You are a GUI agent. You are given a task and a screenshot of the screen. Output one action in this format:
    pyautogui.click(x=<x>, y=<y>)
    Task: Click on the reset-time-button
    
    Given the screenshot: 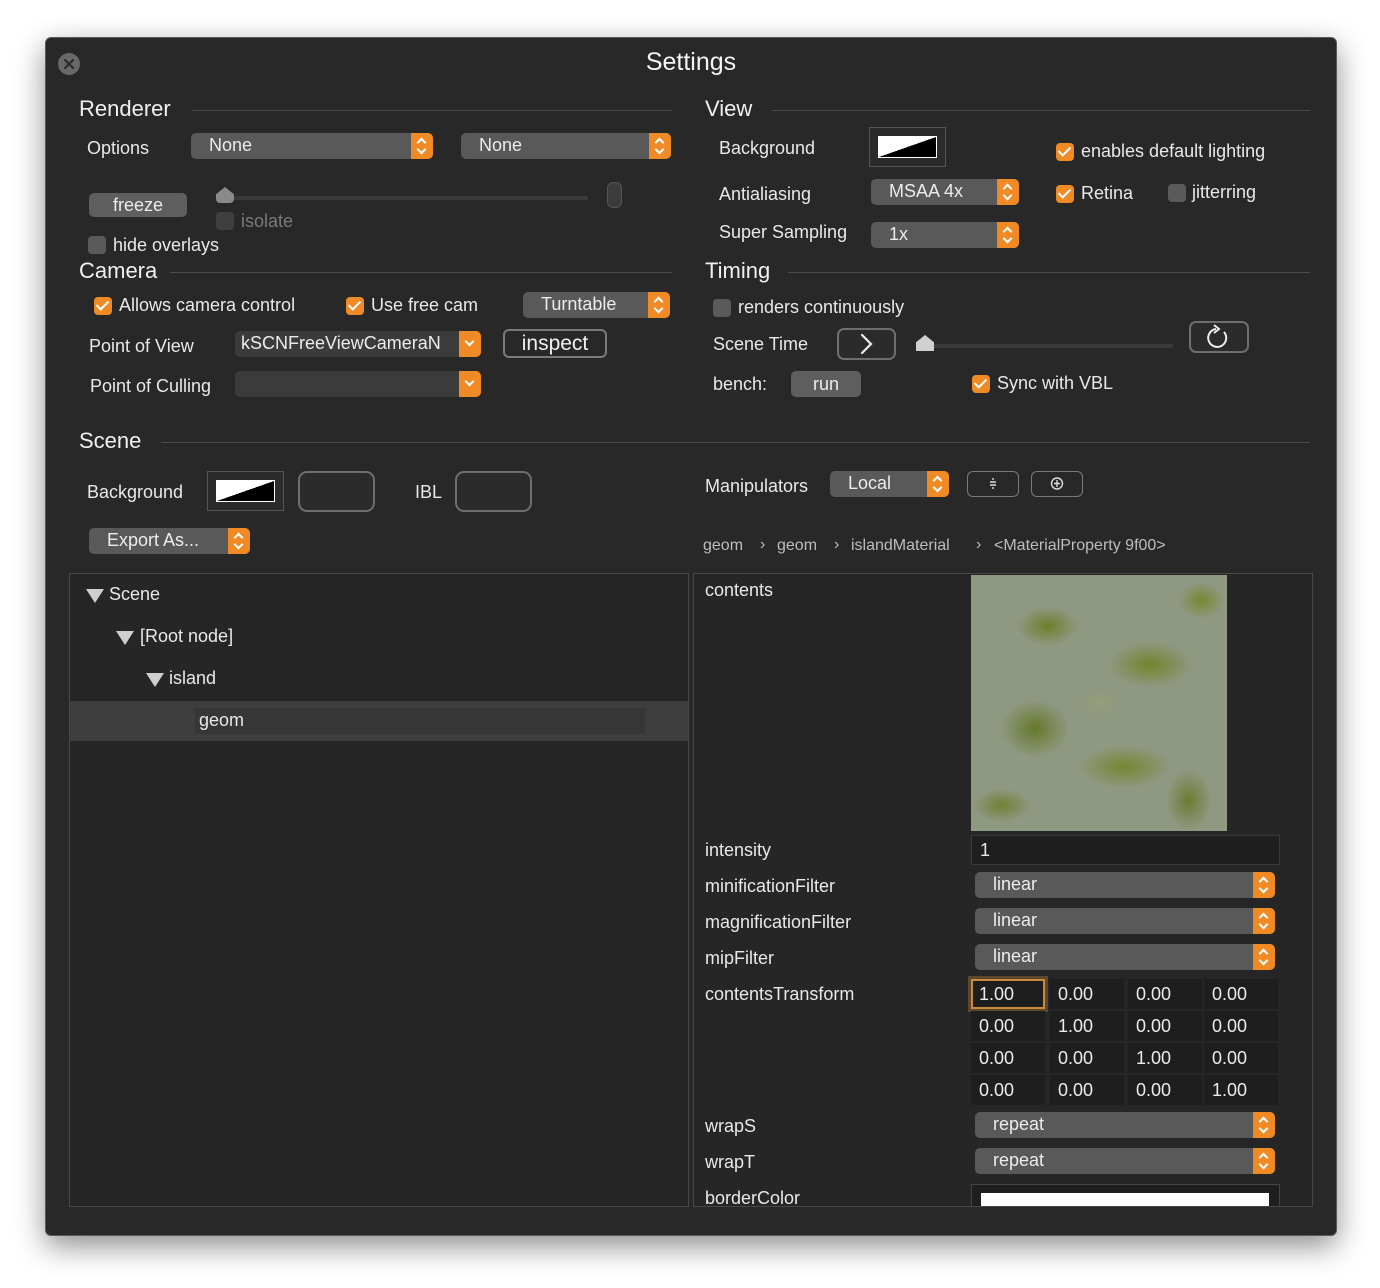 What is the action you would take?
    pyautogui.click(x=1219, y=337)
    